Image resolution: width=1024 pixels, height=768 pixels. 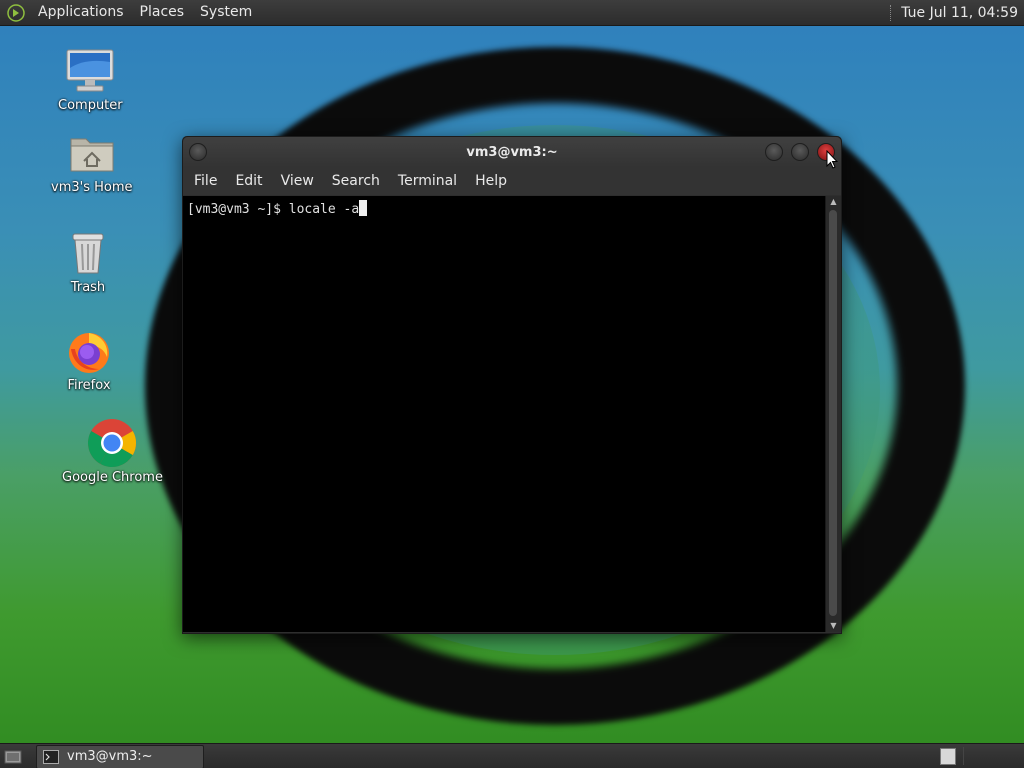 What do you see at coordinates (92, 153) in the screenshot?
I see `home-folder-icon` at bounding box center [92, 153].